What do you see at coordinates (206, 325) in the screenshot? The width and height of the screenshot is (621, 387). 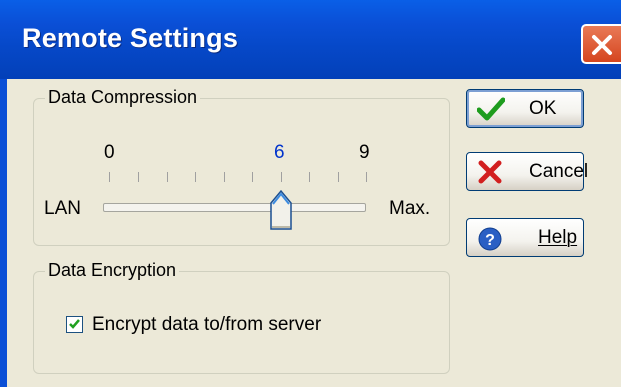 I see `encrypt-checkbox-label: Encrypt data to/from server` at bounding box center [206, 325].